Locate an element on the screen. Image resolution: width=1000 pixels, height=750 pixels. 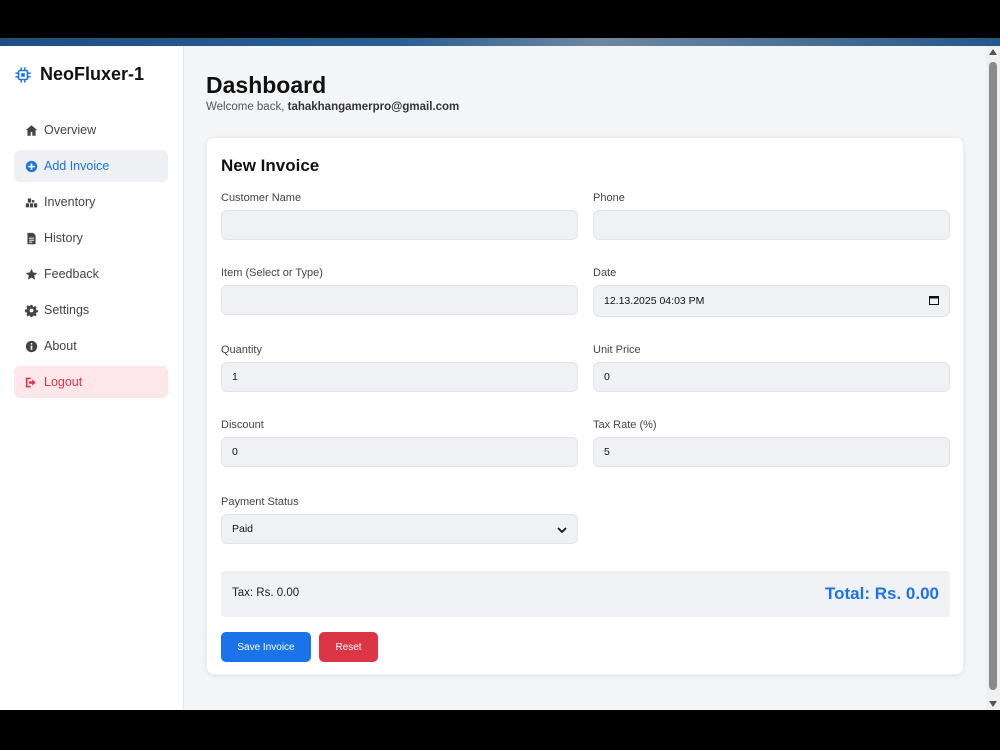
sidebar-item-overview: Overview is located at coordinates (91, 130).